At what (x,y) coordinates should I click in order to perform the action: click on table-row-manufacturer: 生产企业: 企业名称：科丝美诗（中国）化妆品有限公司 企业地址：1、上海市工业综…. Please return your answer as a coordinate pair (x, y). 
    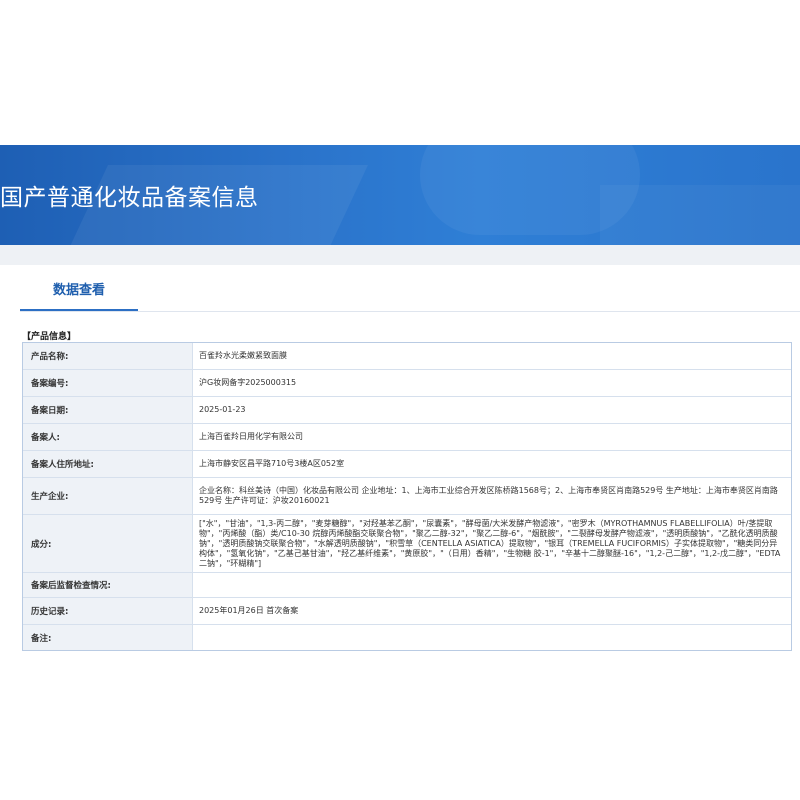
    Looking at the image, I should click on (407, 496).